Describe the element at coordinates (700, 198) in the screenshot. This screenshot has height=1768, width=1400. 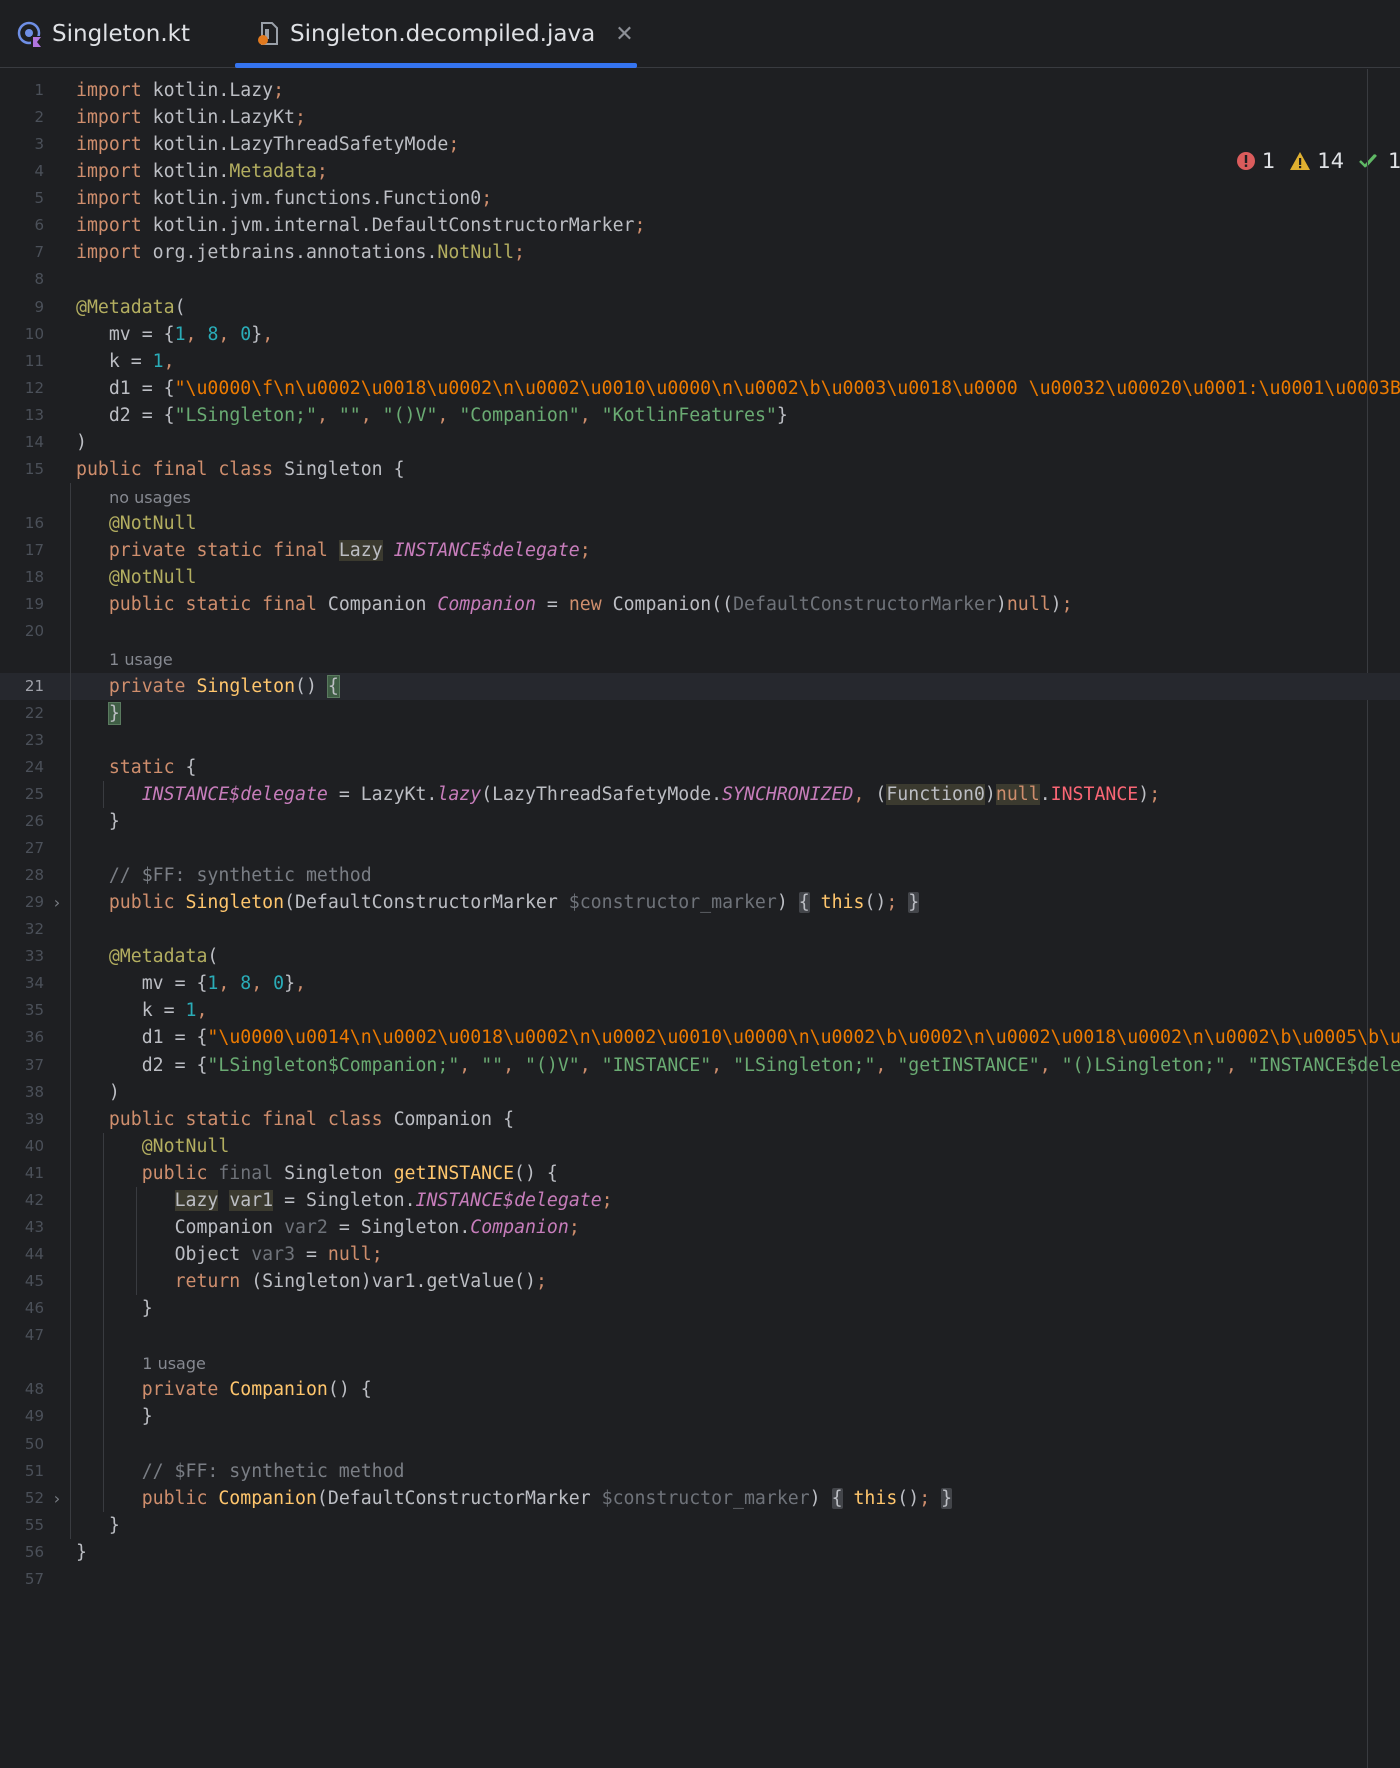
I see `code-line: 5 import kotlin.jvm.functions.Function0;` at that location.